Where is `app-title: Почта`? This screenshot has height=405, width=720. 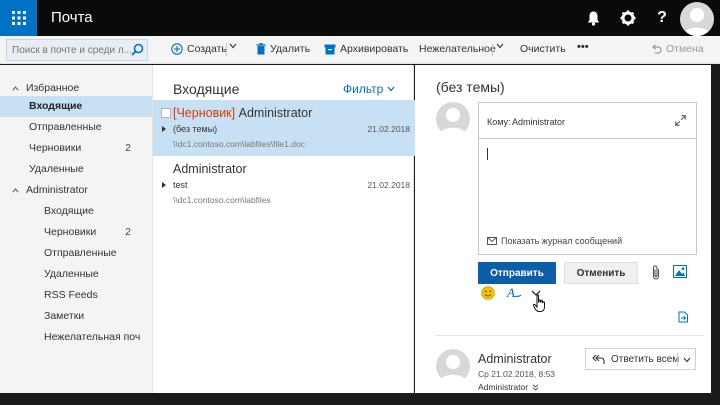
app-title: Почта is located at coordinates (72, 17).